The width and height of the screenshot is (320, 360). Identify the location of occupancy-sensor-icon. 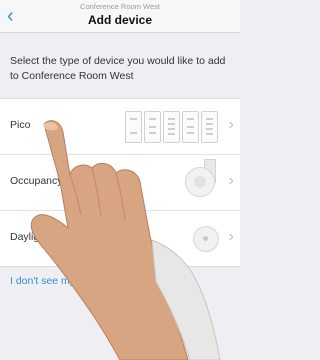
(200, 182).